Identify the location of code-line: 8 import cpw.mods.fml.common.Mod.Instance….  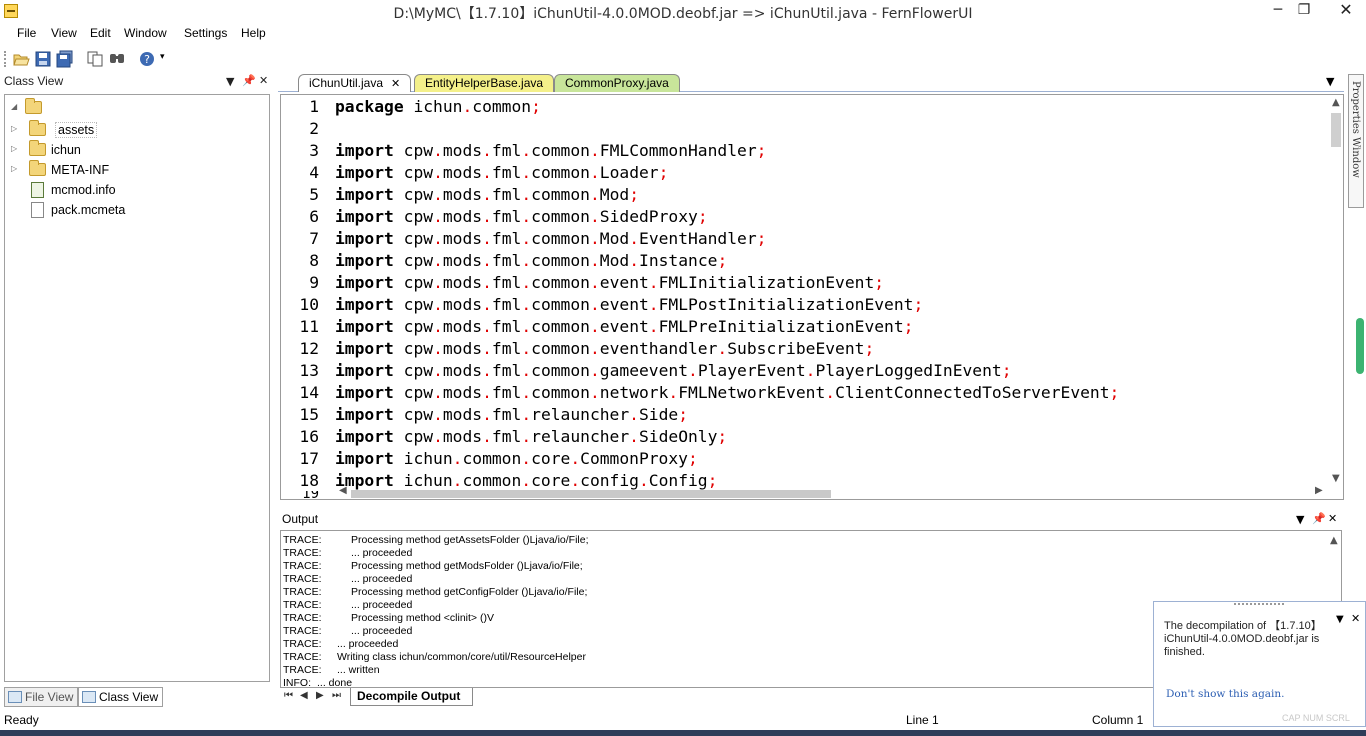
(804, 261).